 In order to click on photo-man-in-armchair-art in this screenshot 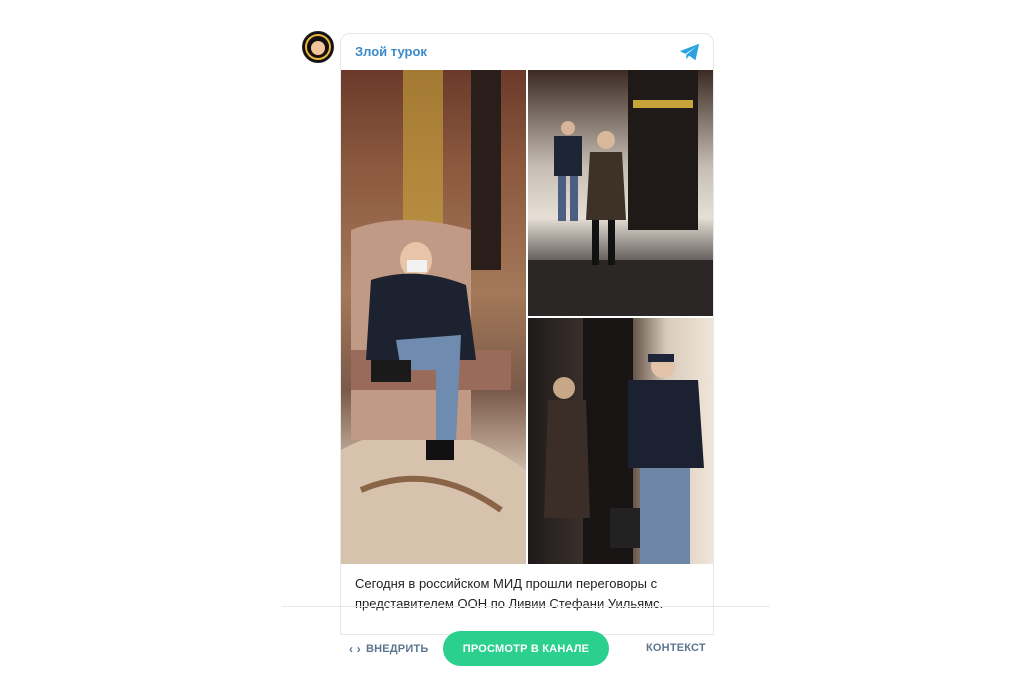, I will do `click(433, 317)`.